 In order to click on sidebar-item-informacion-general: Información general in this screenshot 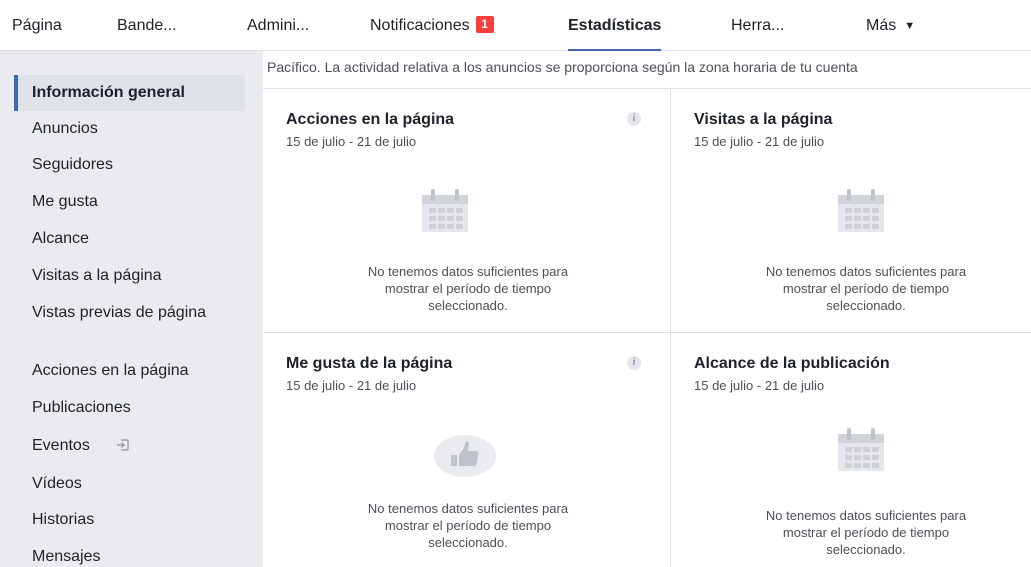, I will do `click(129, 93)`.